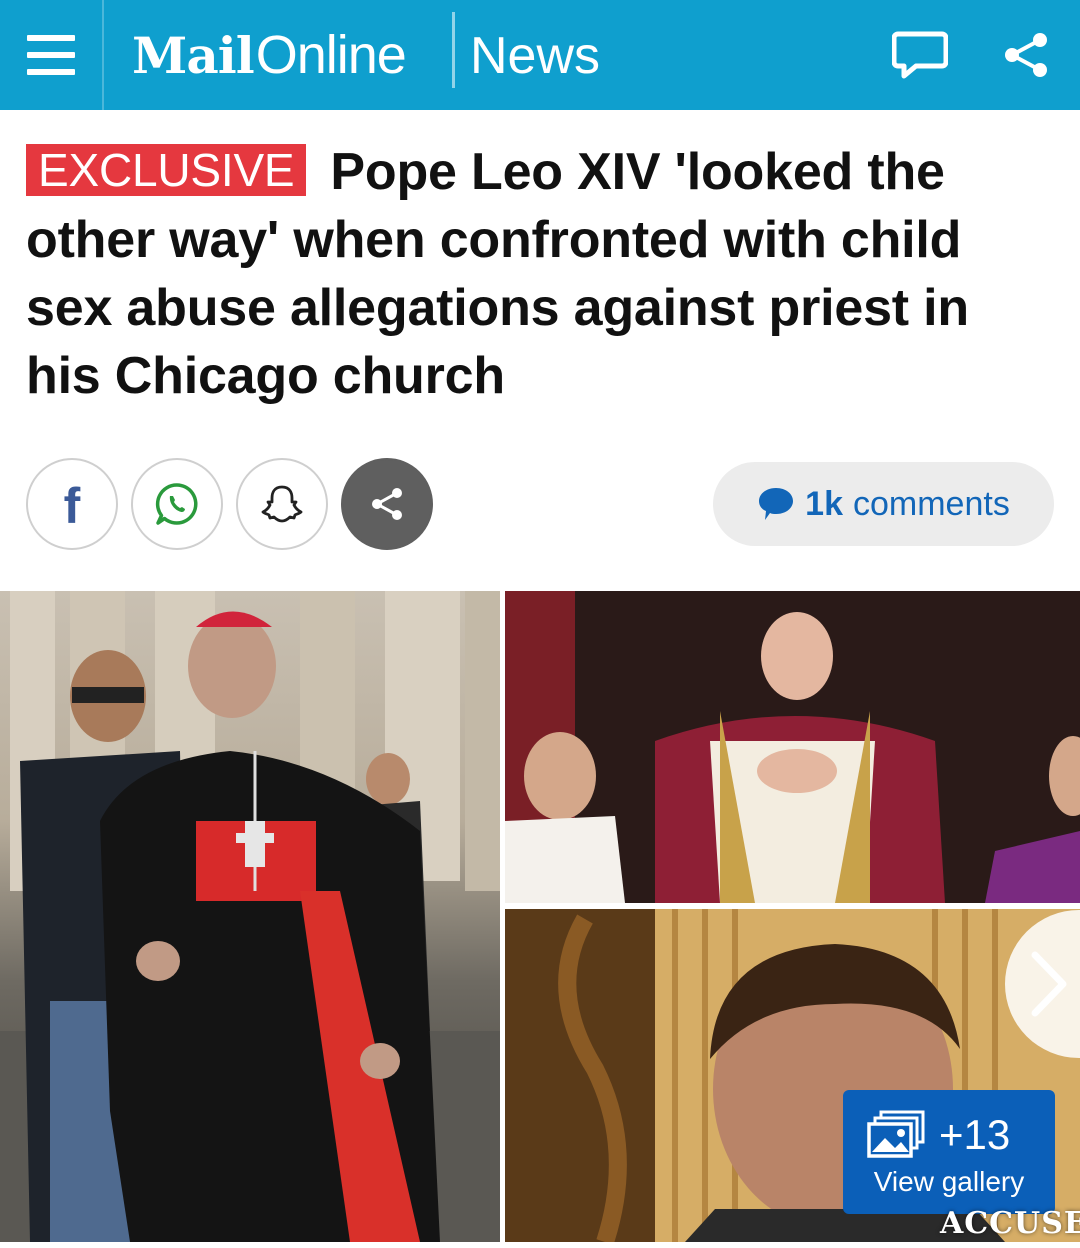 Image resolution: width=1080 pixels, height=1248 pixels. What do you see at coordinates (792, 747) in the screenshot?
I see `photo-pope-balcony` at bounding box center [792, 747].